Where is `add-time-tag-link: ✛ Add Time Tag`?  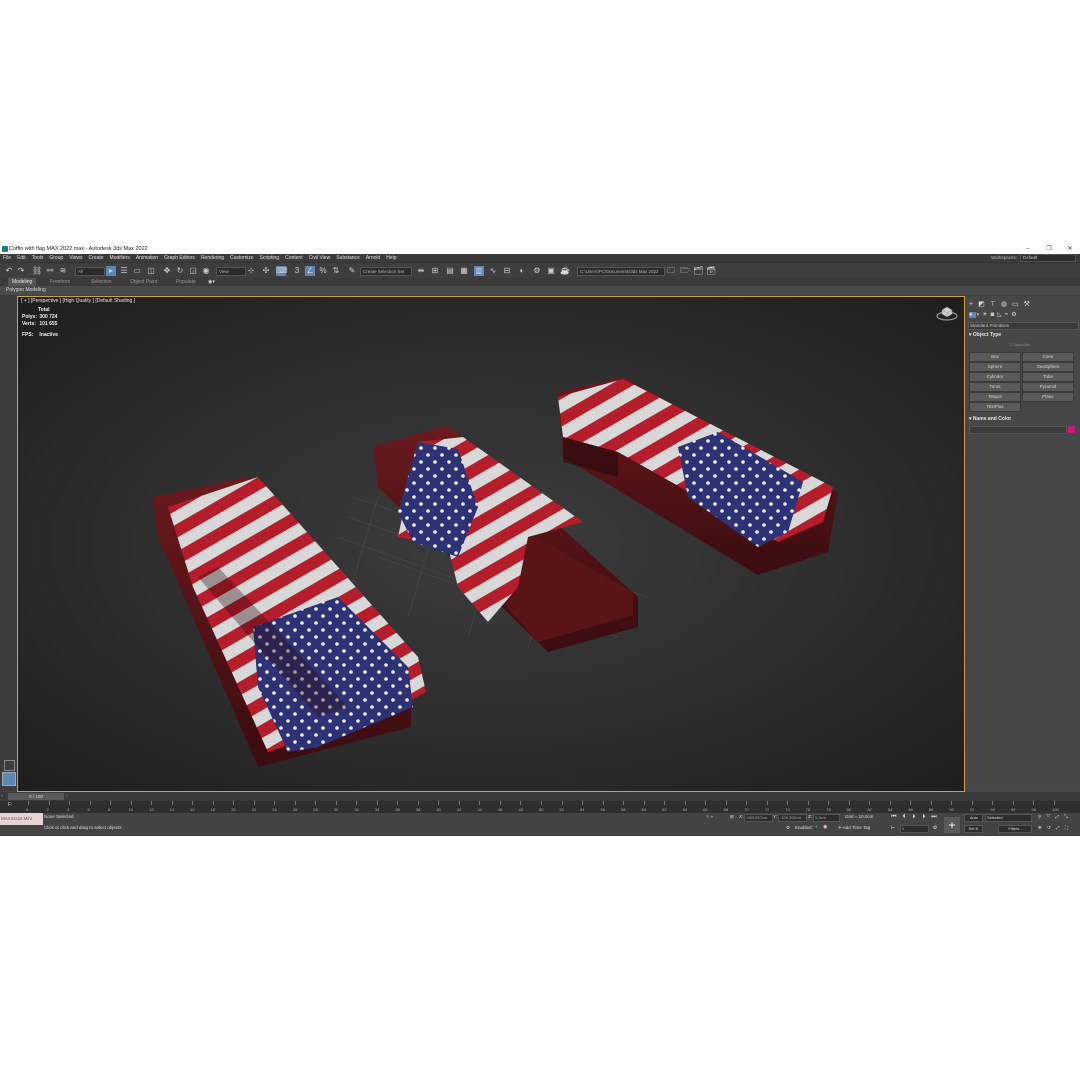
add-time-tag-link: ✛ Add Time Tag is located at coordinates (854, 828).